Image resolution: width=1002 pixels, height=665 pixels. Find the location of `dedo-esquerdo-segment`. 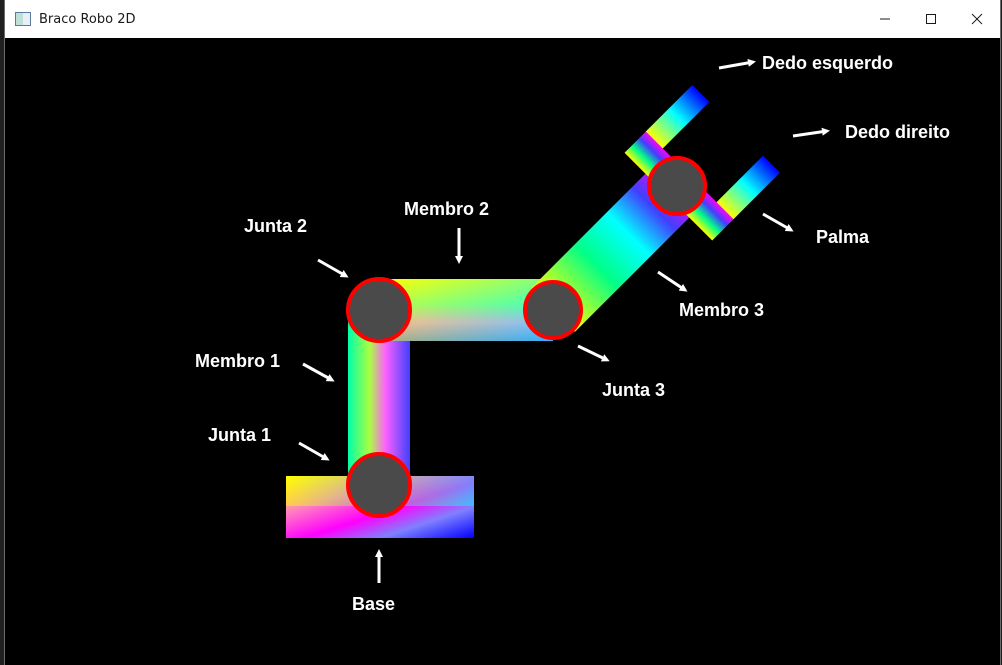

dedo-esquerdo-segment is located at coordinates (677, 116).